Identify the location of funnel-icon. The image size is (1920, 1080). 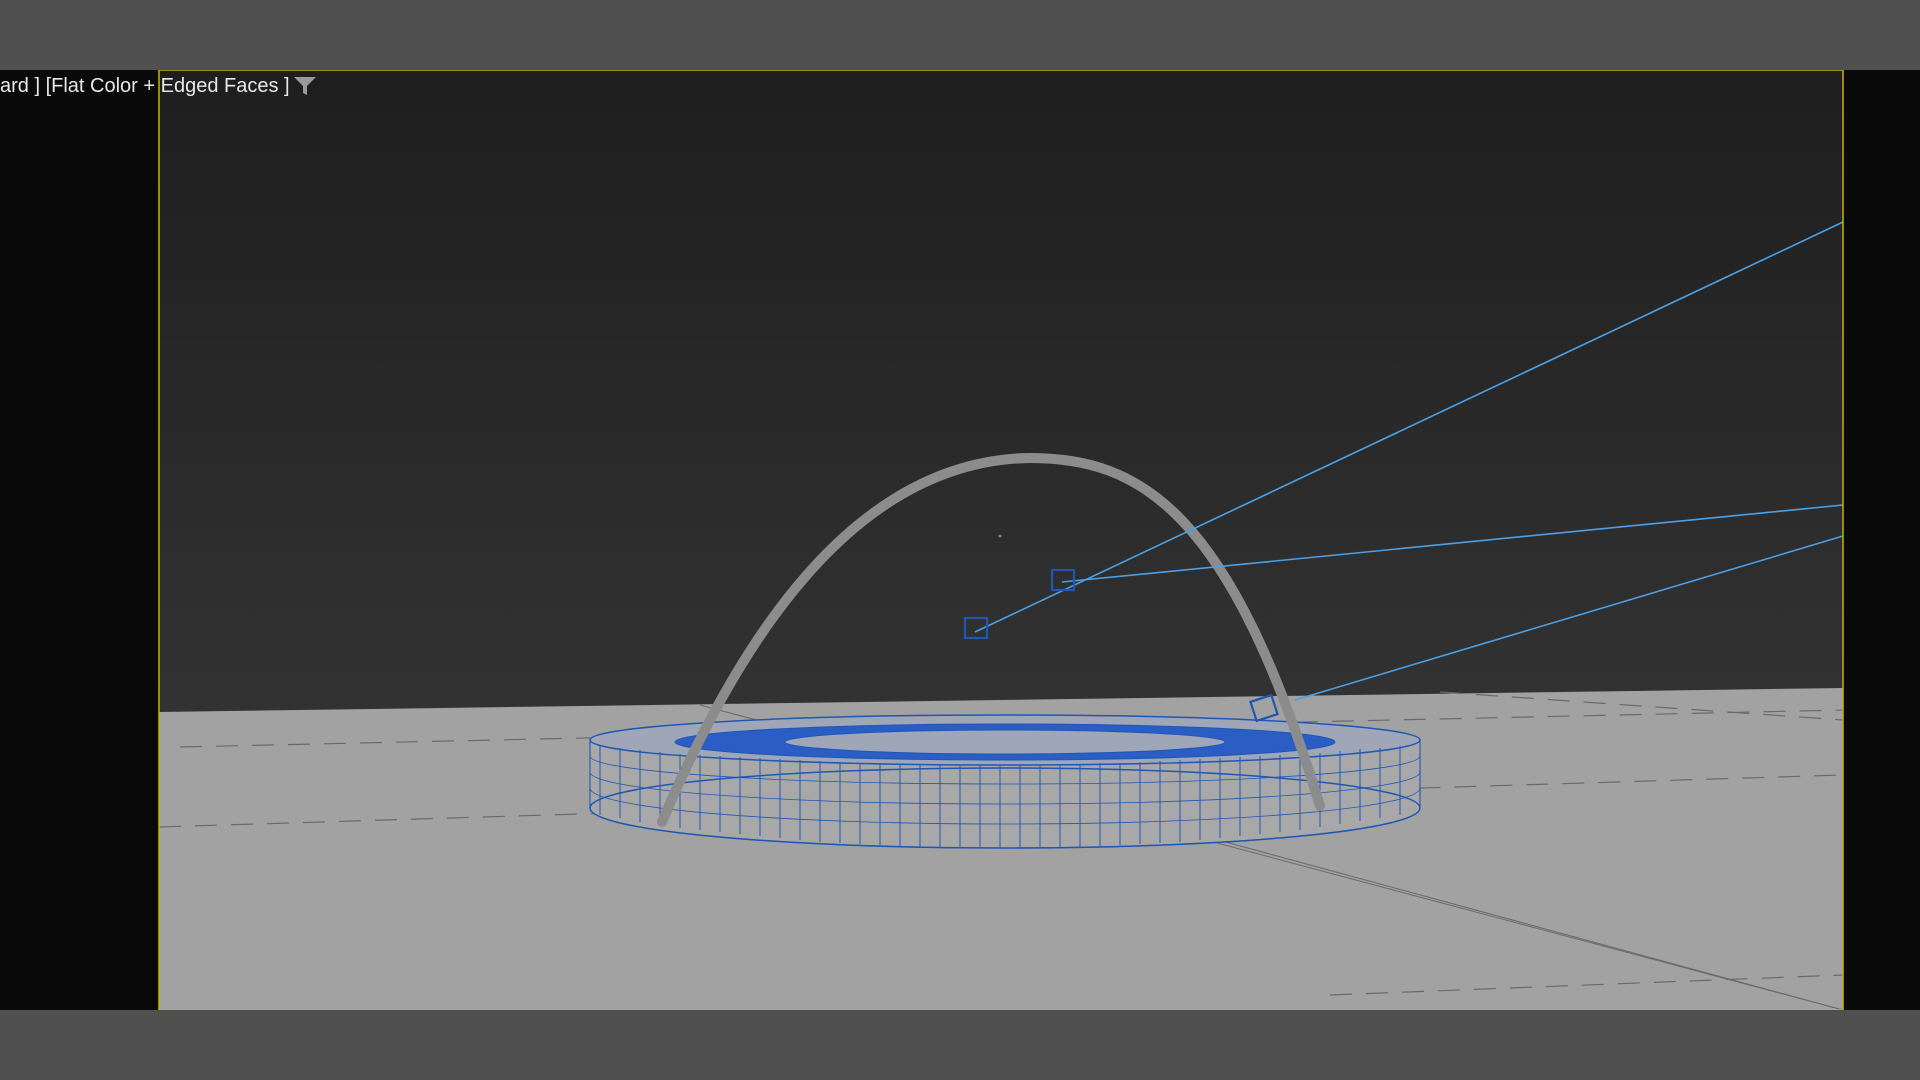
(305, 86).